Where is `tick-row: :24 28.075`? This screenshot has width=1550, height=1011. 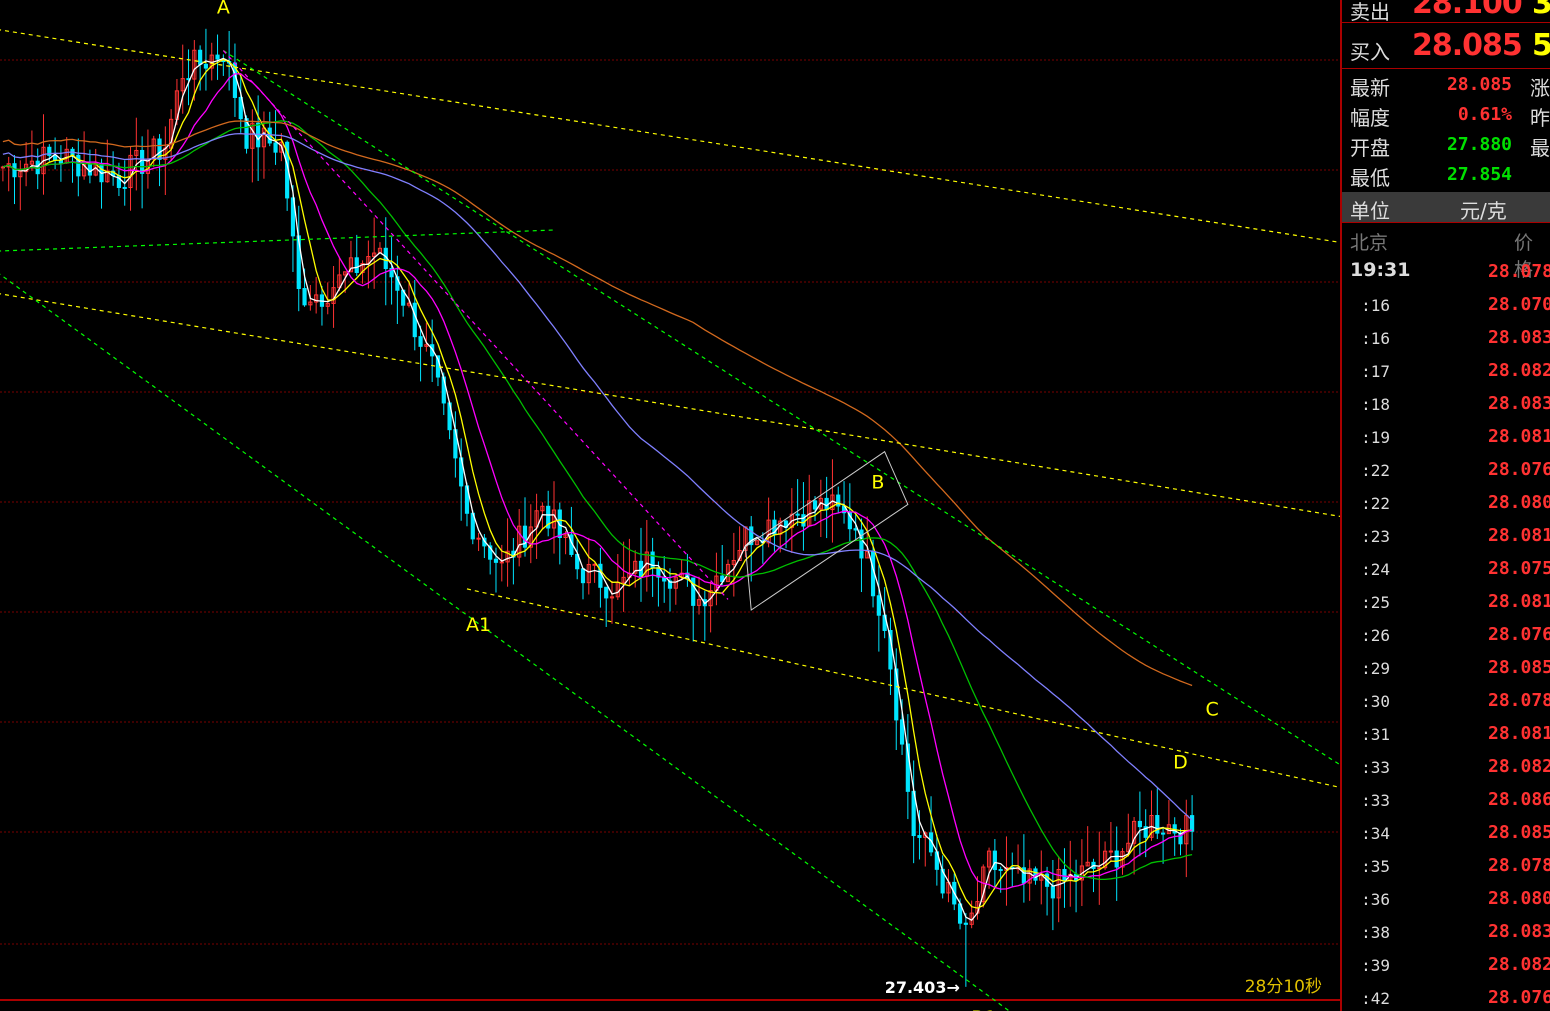 tick-row: :24 28.075 is located at coordinates (1446, 569).